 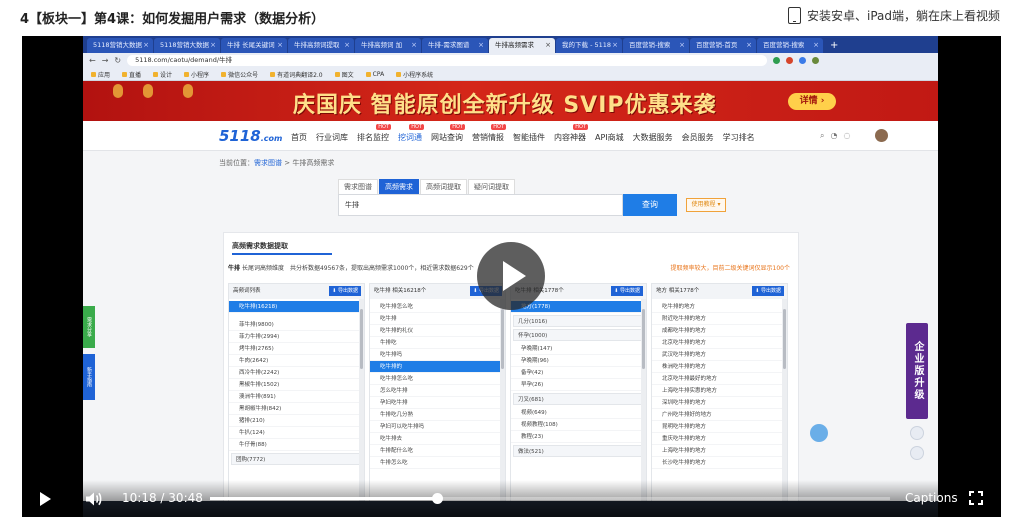 What do you see at coordinates (200, 75) in the screenshot?
I see `bookmark-label: 小程序` at bounding box center [200, 75].